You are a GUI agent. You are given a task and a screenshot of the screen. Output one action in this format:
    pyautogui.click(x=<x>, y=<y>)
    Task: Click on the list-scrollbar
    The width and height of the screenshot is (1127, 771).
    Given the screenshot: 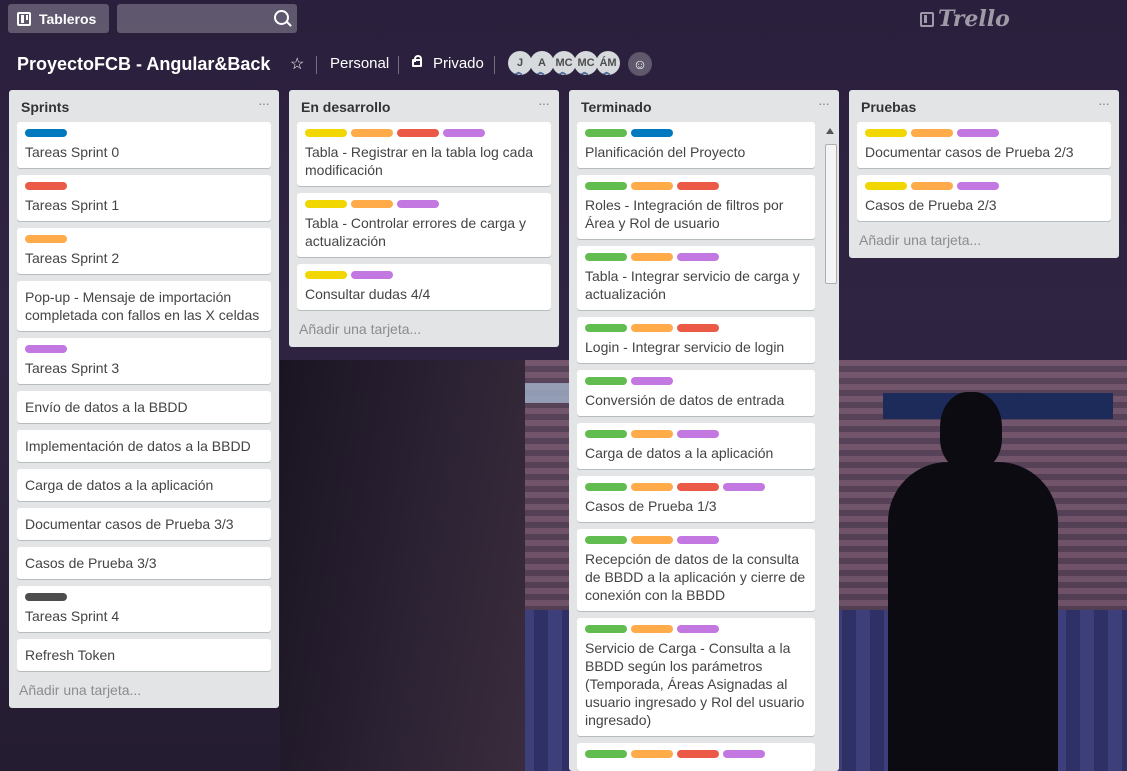 What is the action you would take?
    pyautogui.click(x=830, y=448)
    